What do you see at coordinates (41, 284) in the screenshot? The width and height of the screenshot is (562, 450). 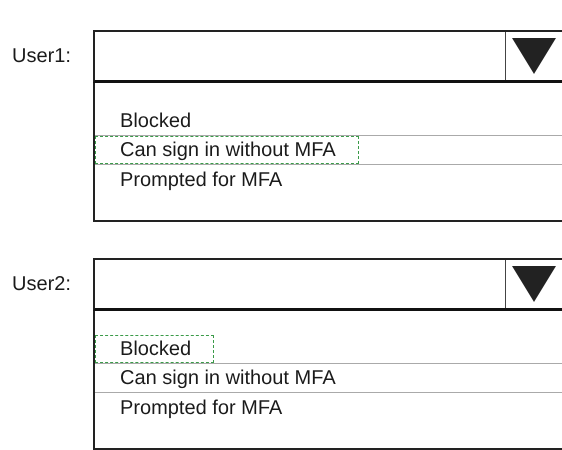 I see `field-label: User2:` at bounding box center [41, 284].